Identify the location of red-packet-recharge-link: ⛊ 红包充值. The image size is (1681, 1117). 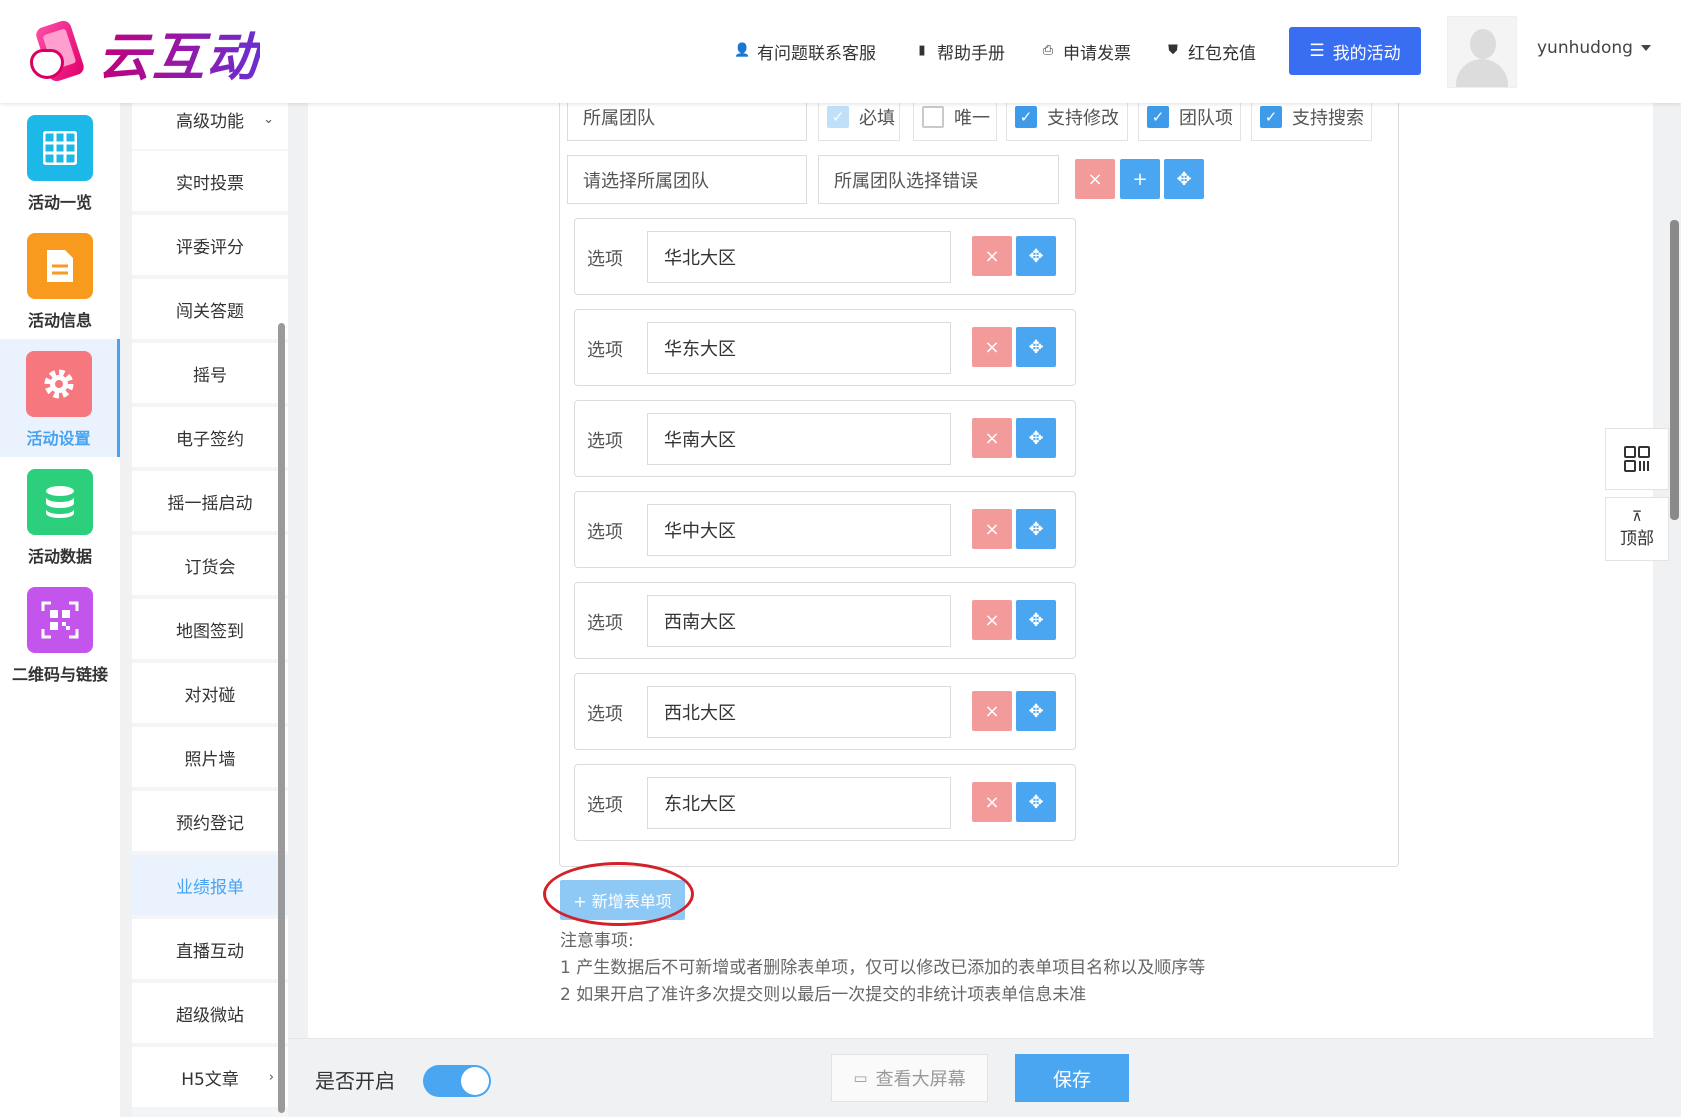
(1210, 51).